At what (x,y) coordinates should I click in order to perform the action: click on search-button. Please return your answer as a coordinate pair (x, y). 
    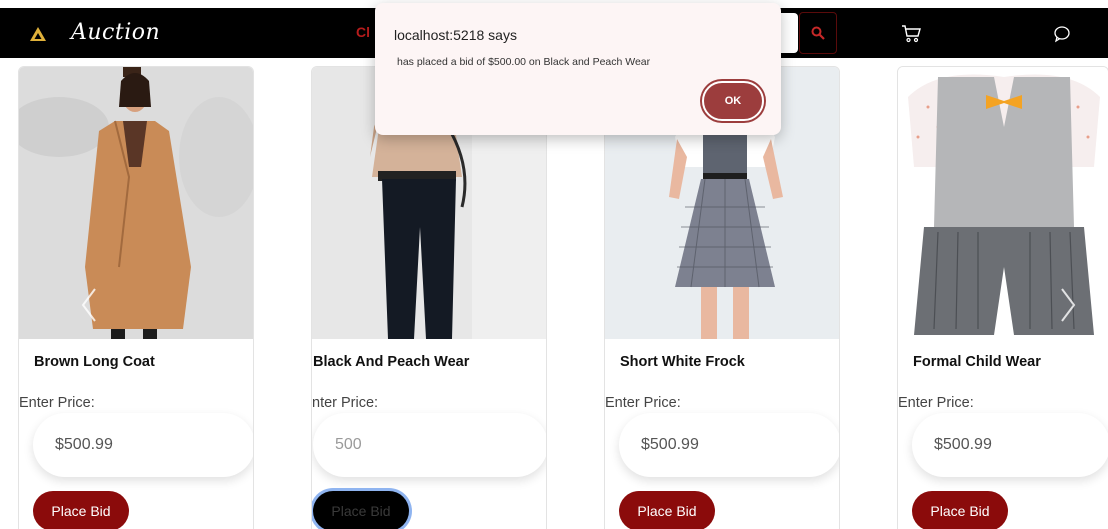
    Looking at the image, I should click on (818, 33).